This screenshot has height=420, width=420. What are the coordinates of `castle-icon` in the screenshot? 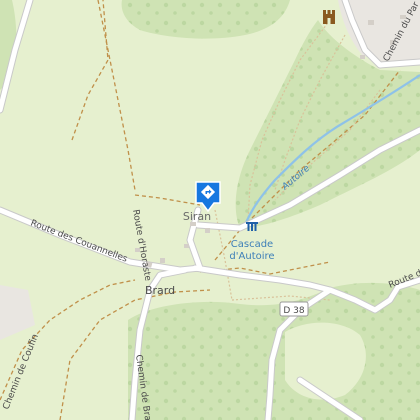 It's located at (329, 17).